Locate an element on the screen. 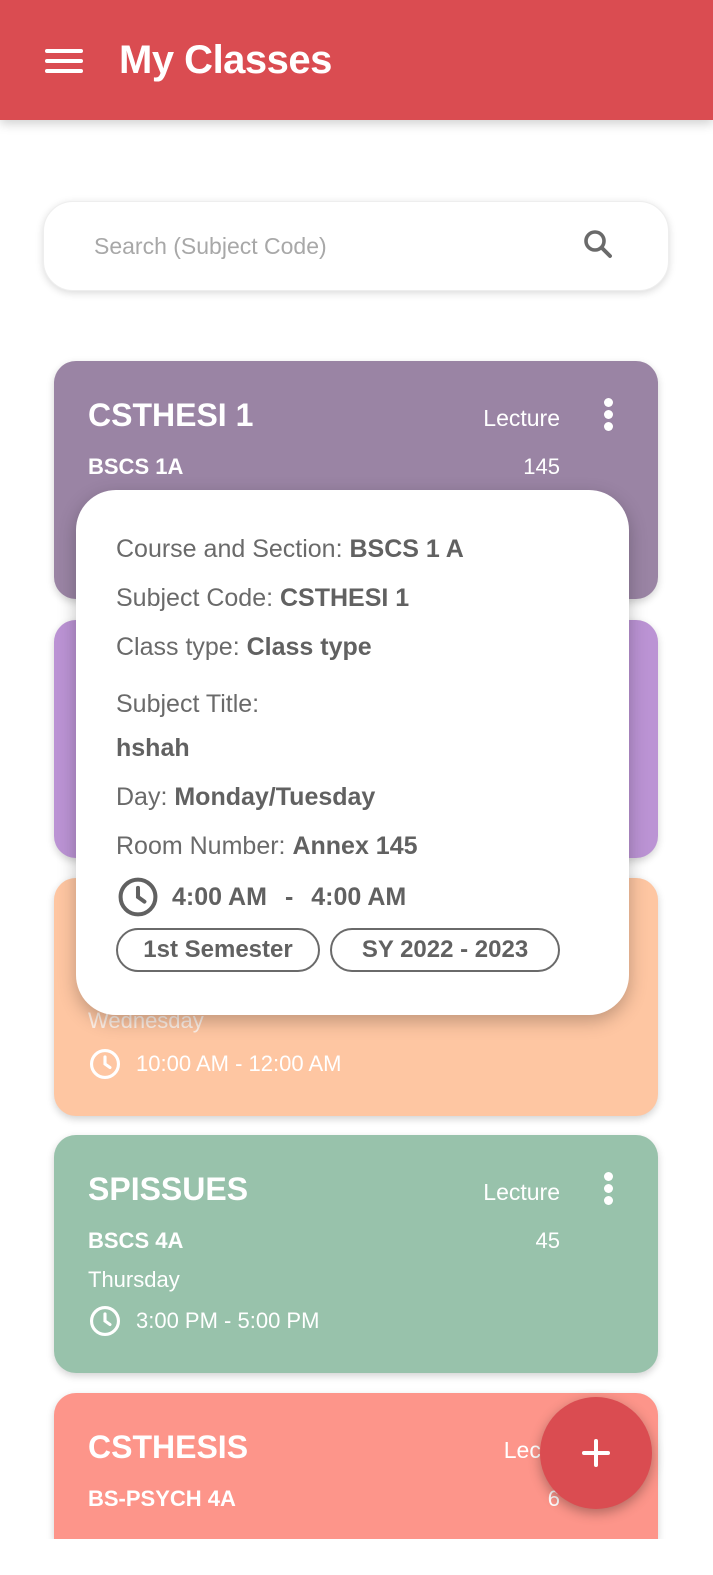  day-label: Day: is located at coordinates (142, 797).